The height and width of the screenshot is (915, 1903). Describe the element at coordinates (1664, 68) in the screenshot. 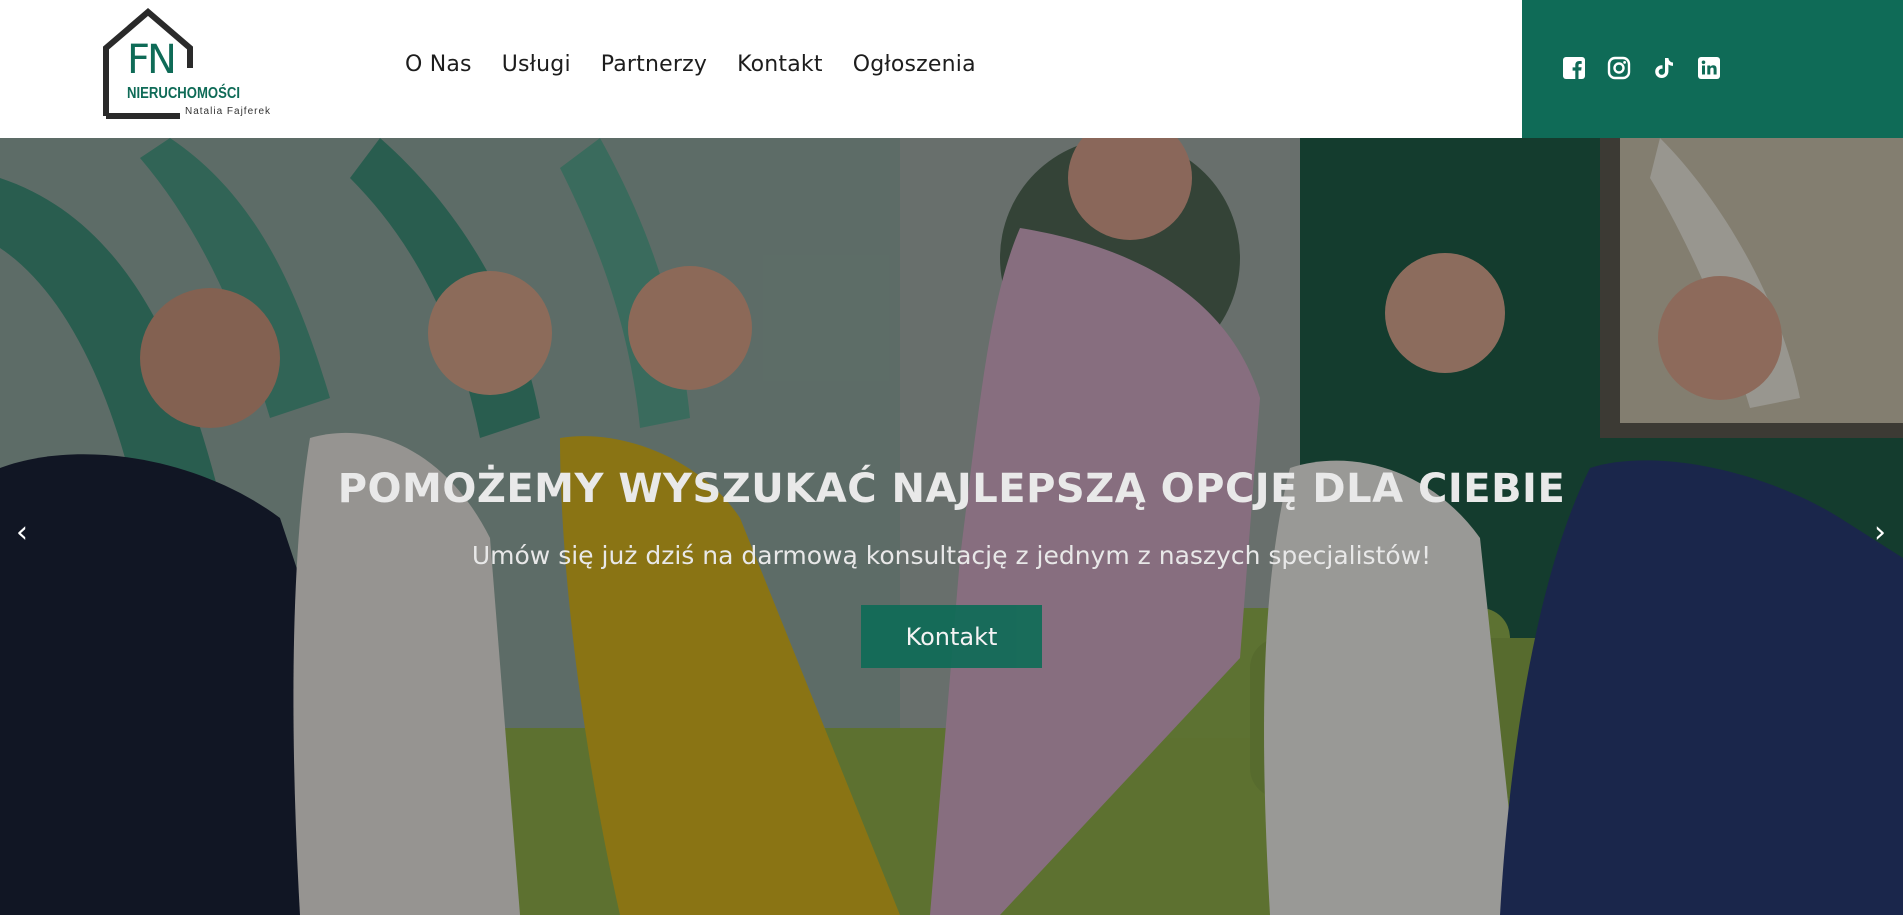

I see `tiktok-icon` at that location.